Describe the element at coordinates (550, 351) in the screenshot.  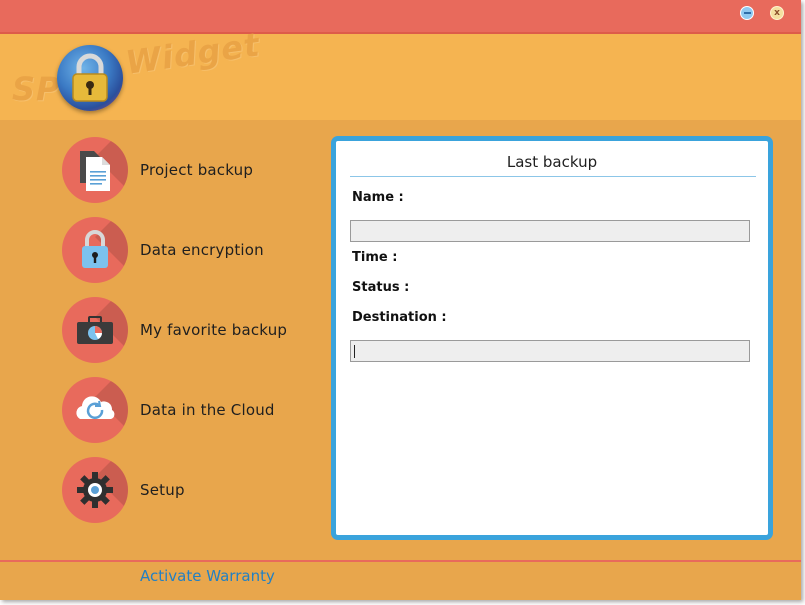
I see `destination-field` at that location.